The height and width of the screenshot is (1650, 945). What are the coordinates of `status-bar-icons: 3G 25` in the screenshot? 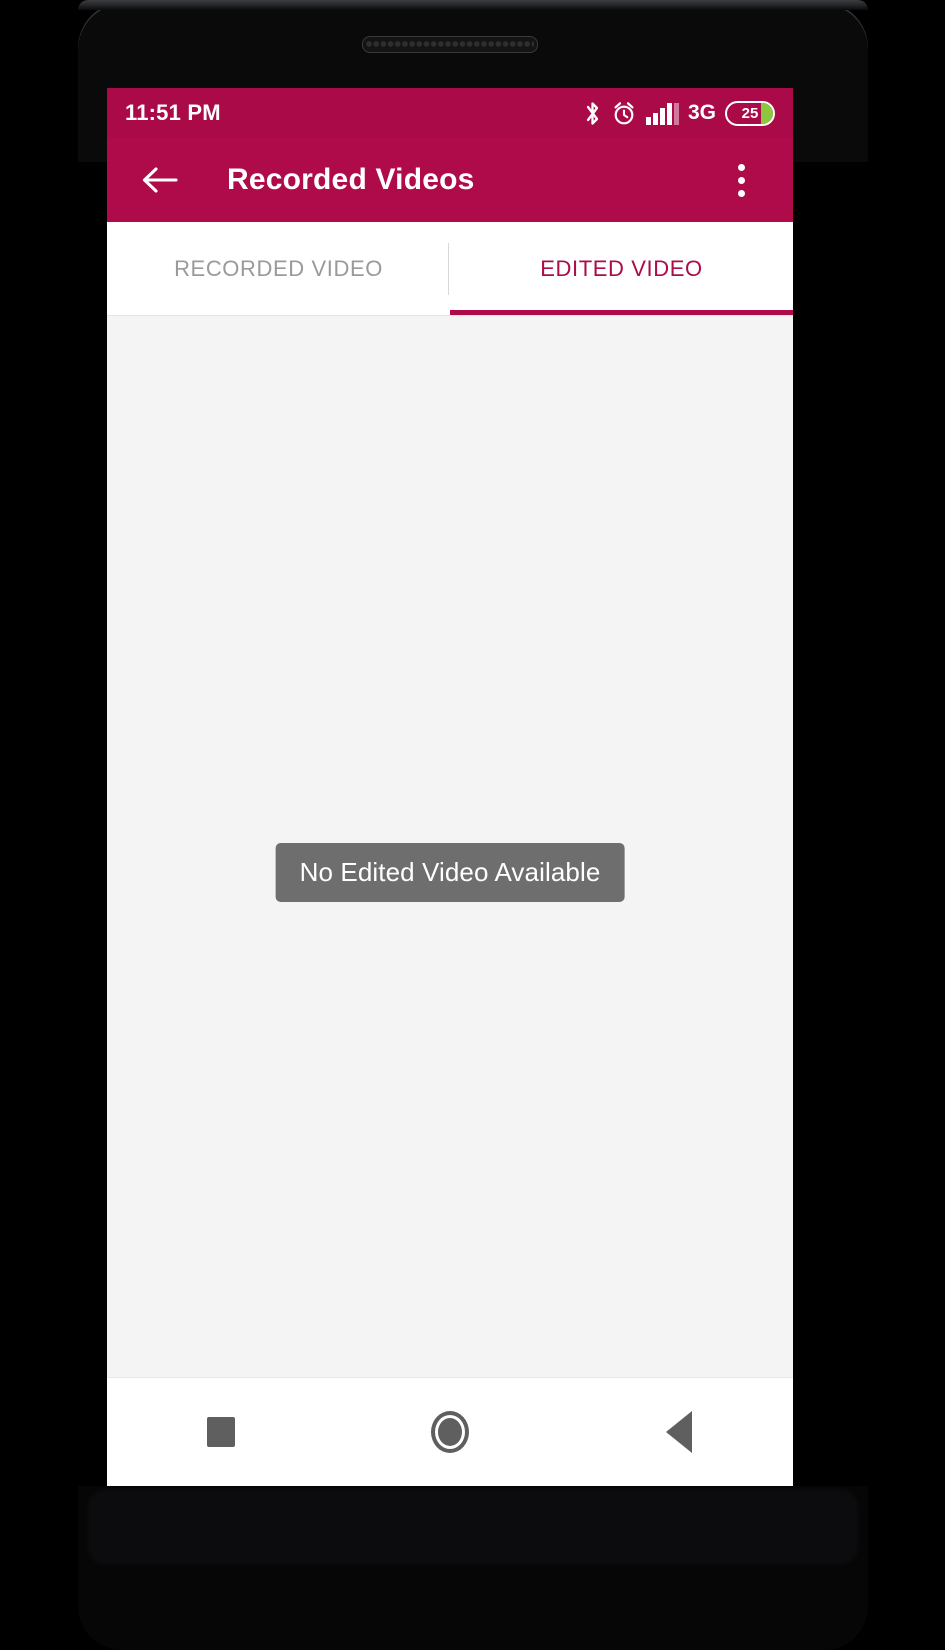 It's located at (679, 113).